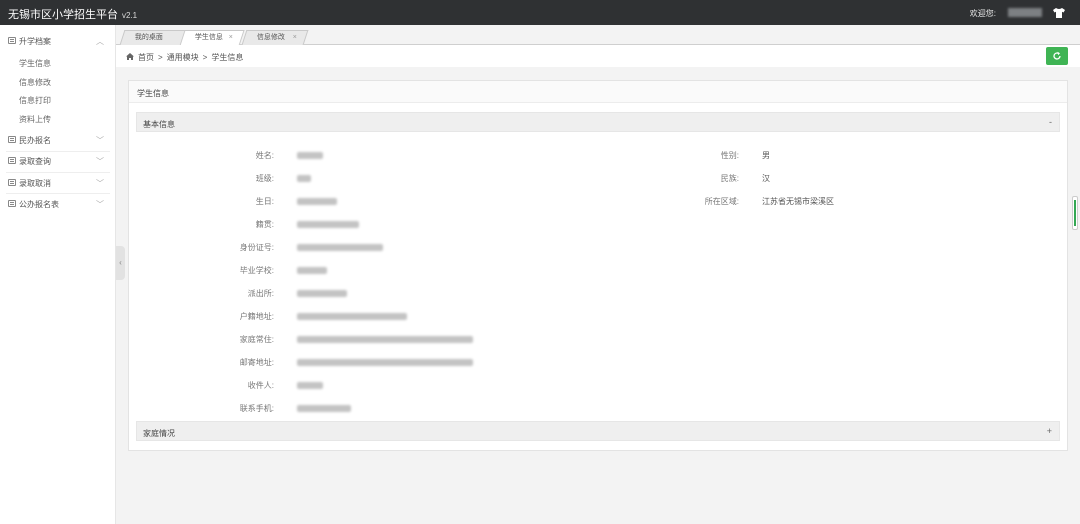  I want to click on section-title: 基本信息, so click(159, 124).